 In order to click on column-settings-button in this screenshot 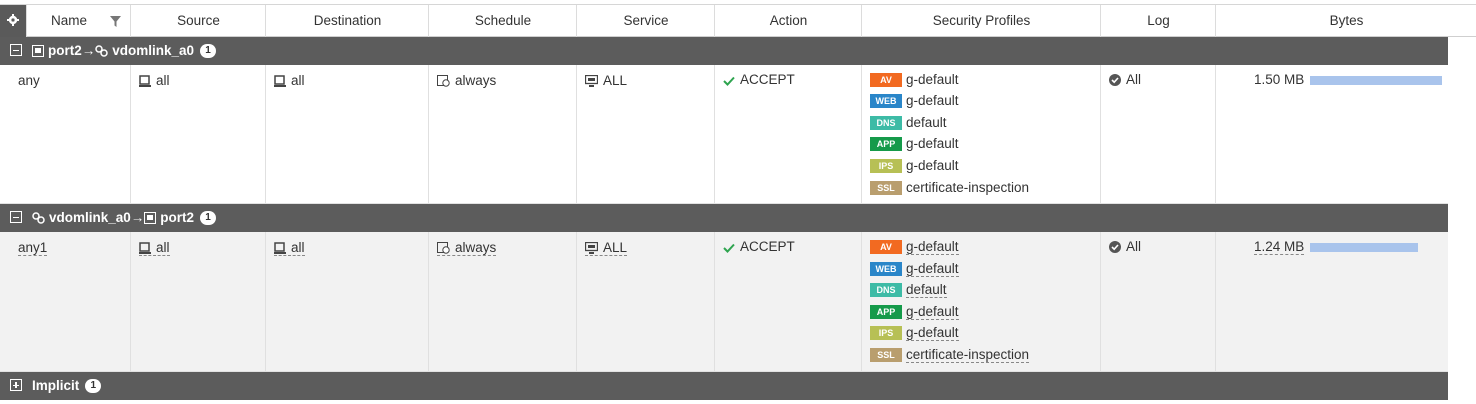, I will do `click(13, 21)`.